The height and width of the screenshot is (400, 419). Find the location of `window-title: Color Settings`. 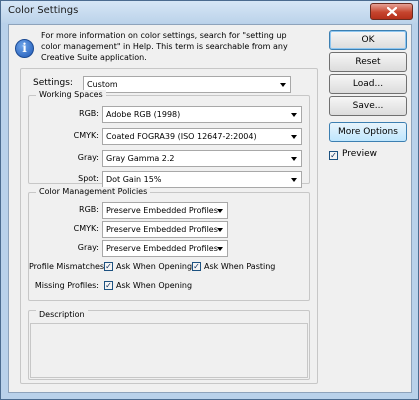

window-title: Color Settings is located at coordinates (43, 10).